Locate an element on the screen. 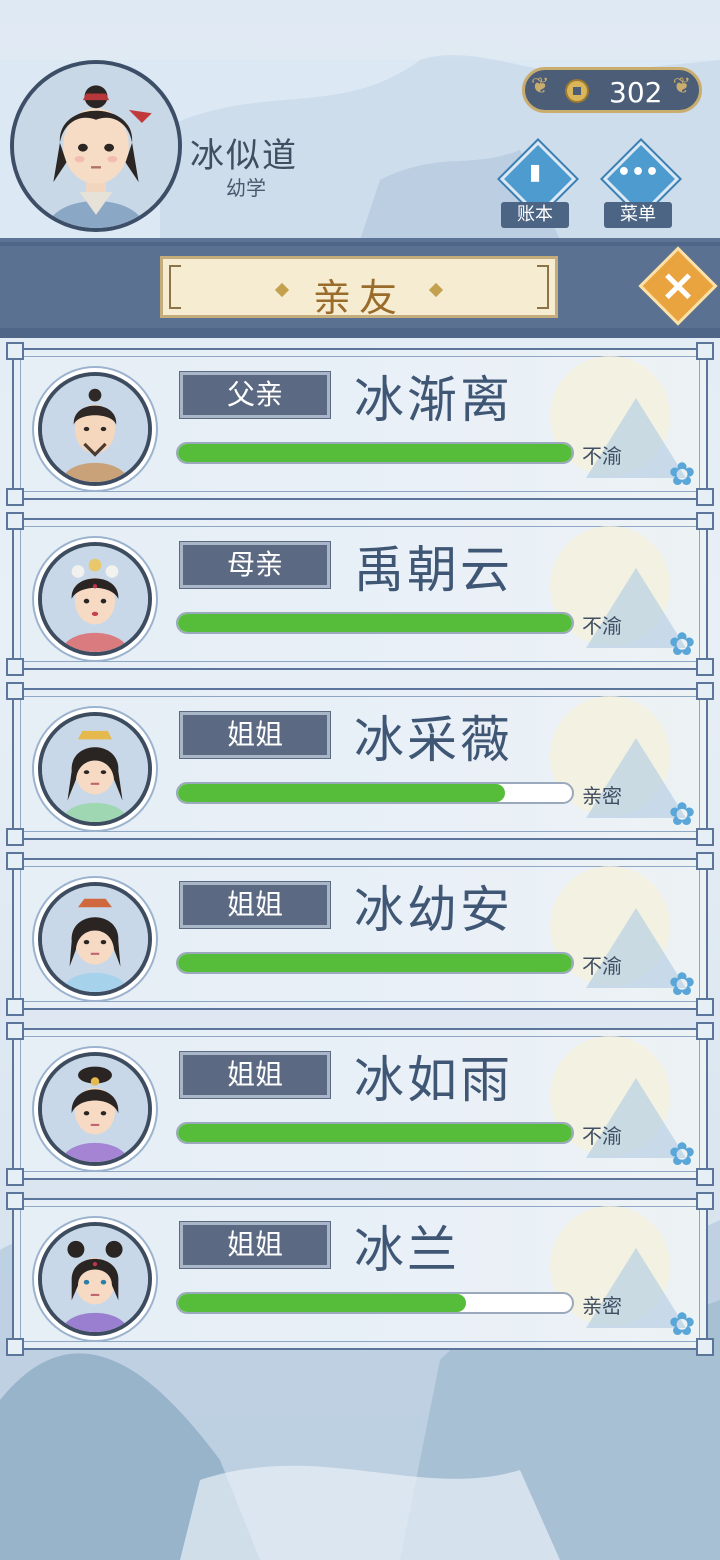 Image resolution: width=720 pixels, height=1560 pixels. relative-card-3: ✿ 姐姐 冰幼安 不渝 is located at coordinates (360, 934).